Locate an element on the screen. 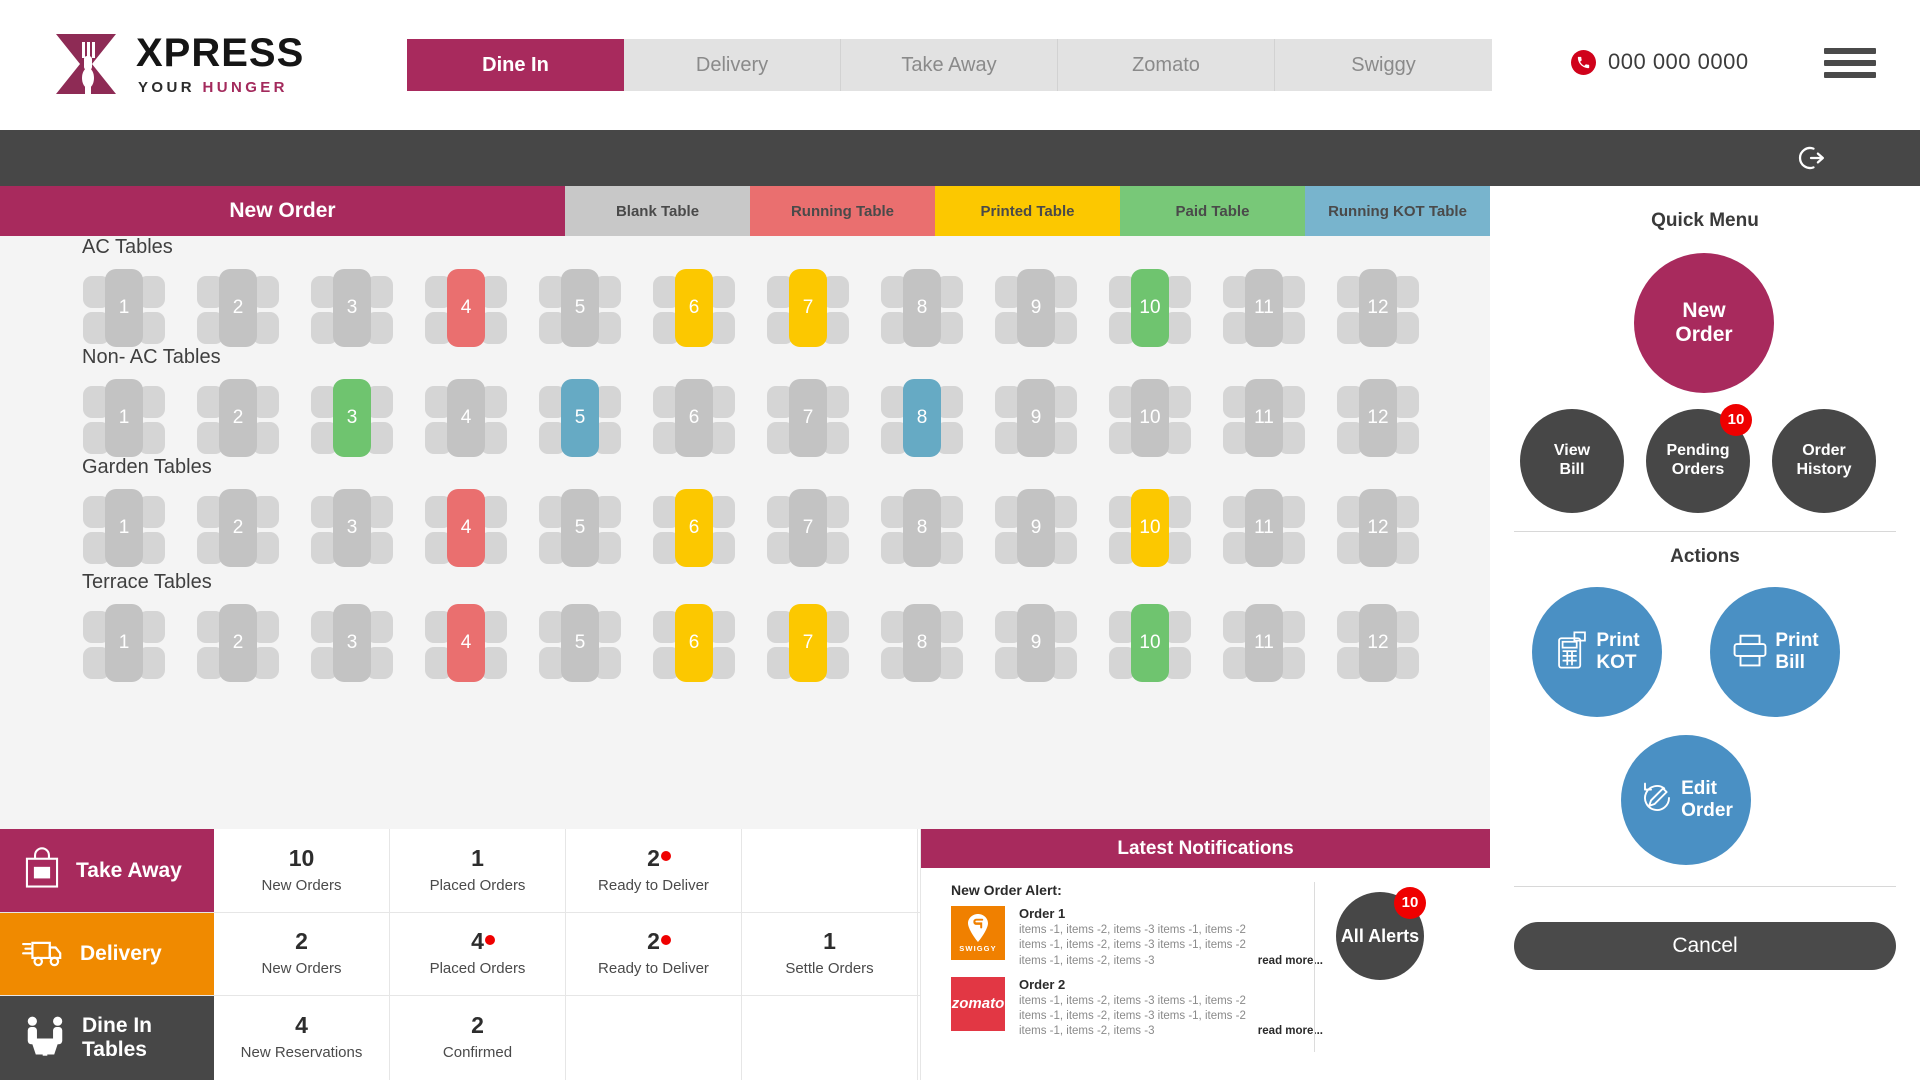  nav-tab-take-away: Take Away is located at coordinates (949, 65).